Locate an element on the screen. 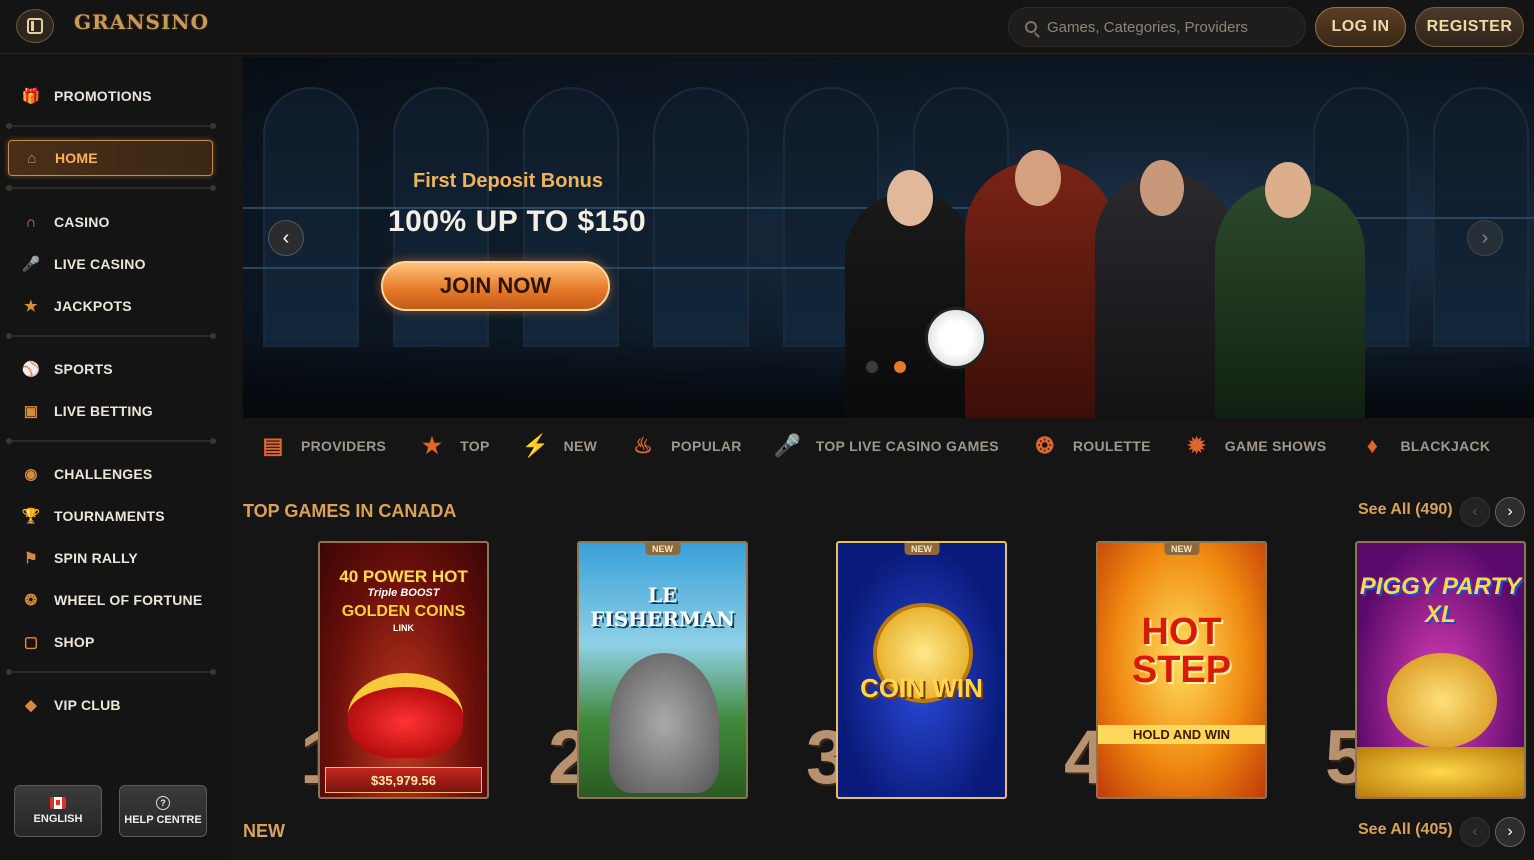 This screenshot has height=860, width=1534. category-game-shows: ✹ GAME SHOWS is located at coordinates (1253, 446).